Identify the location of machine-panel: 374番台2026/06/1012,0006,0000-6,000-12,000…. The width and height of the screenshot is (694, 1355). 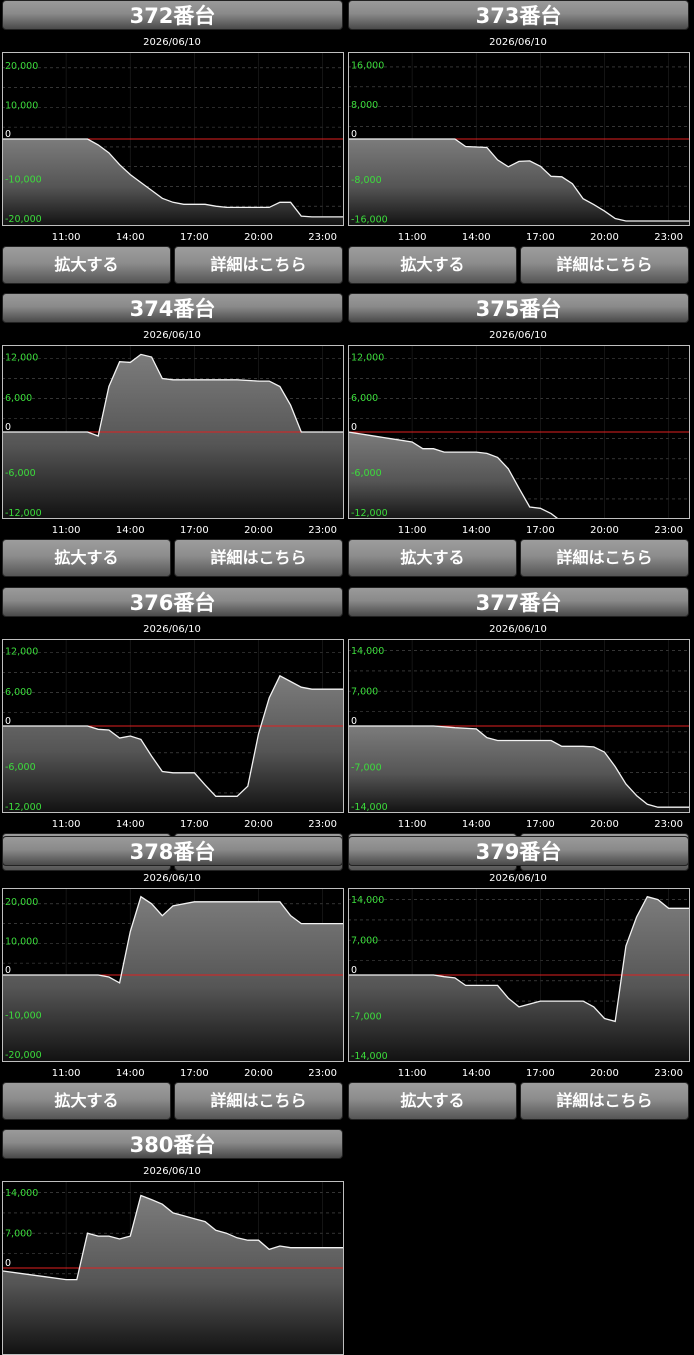
(172, 438).